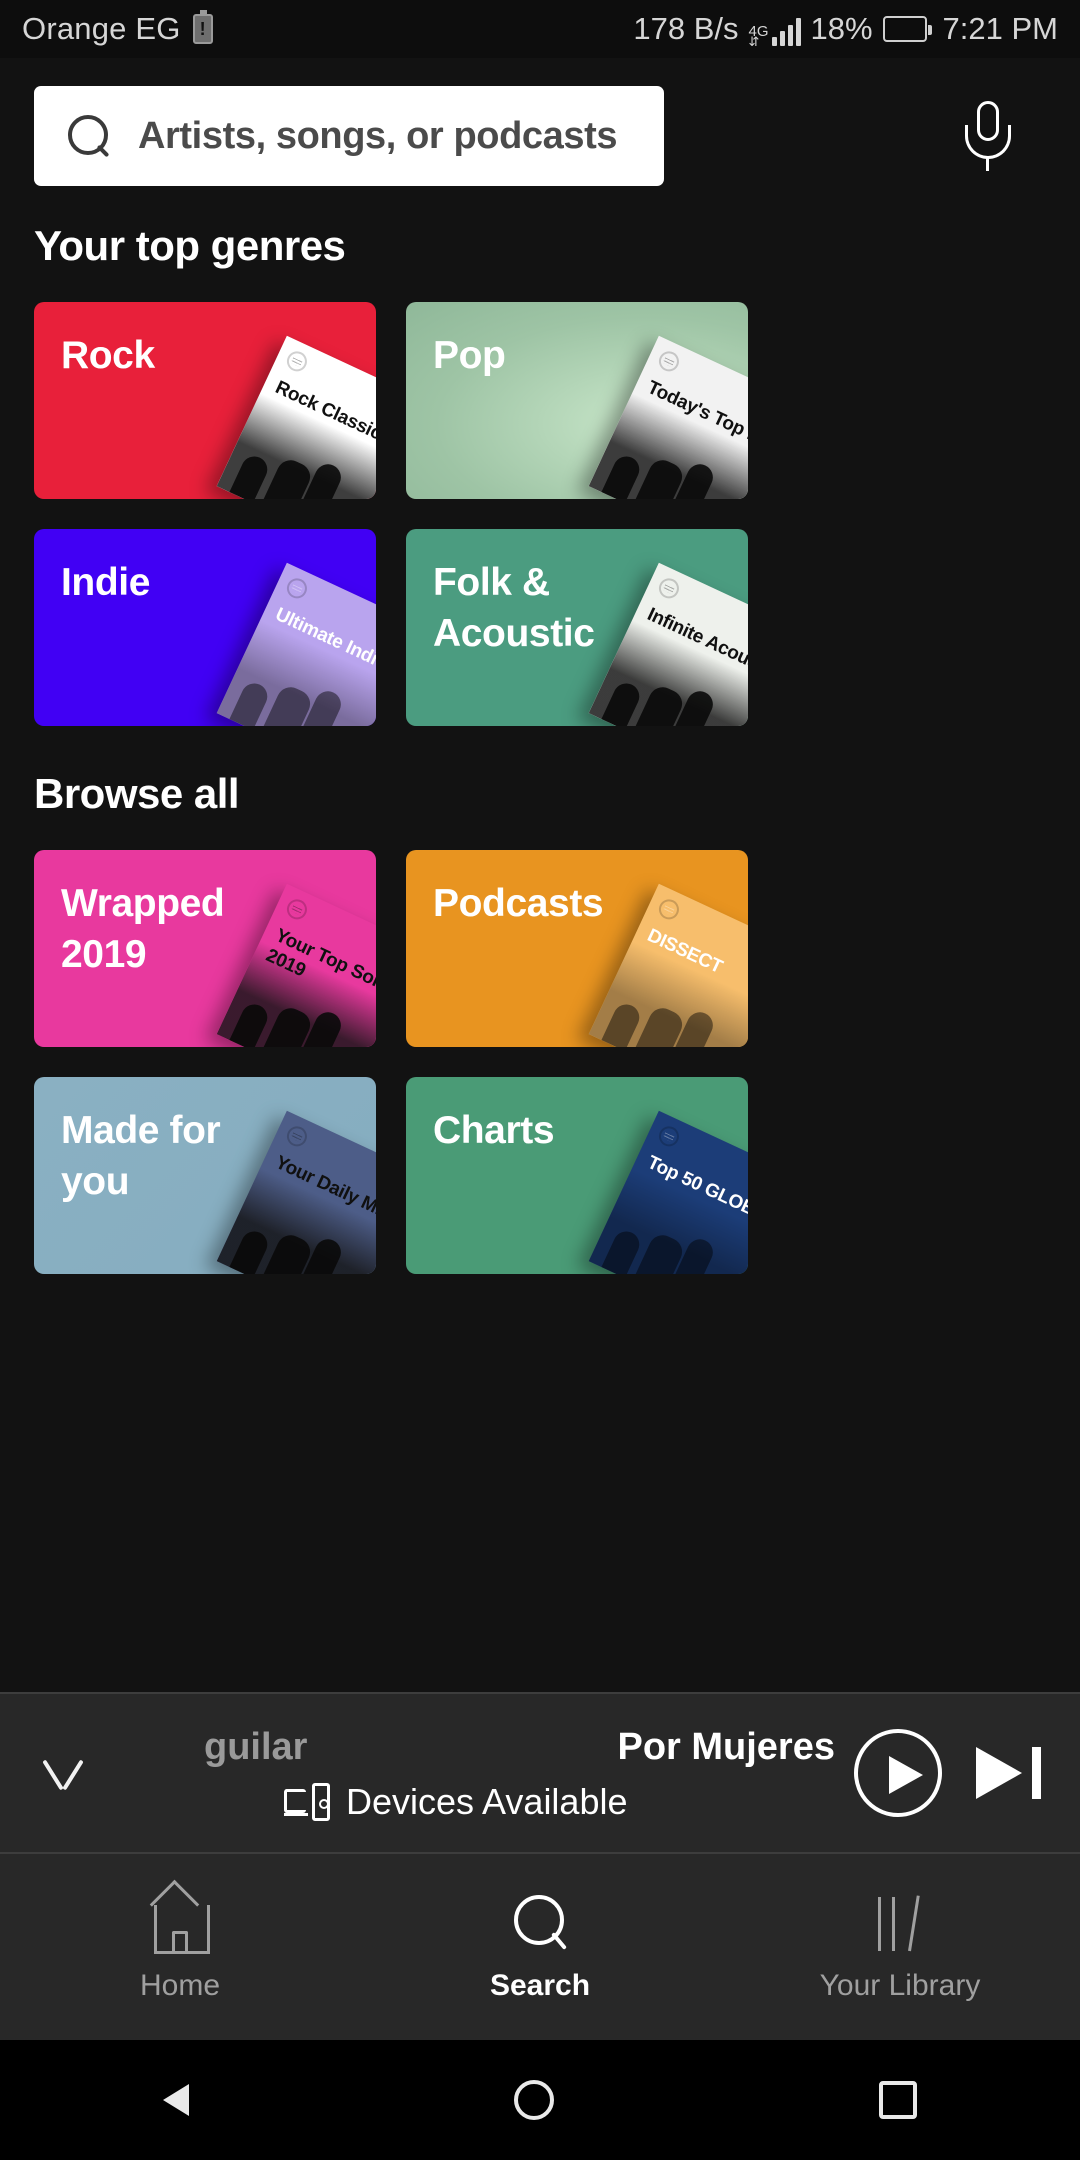 The width and height of the screenshot is (1080, 2160). What do you see at coordinates (518, 903) in the screenshot?
I see `genre-card-label: Podcasts` at bounding box center [518, 903].